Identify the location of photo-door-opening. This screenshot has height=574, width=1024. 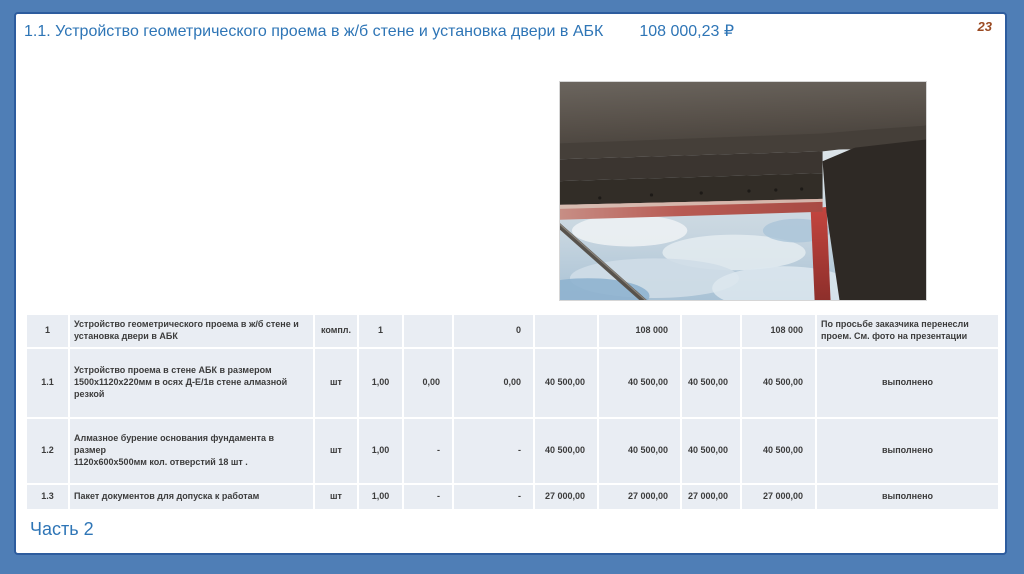
(743, 191).